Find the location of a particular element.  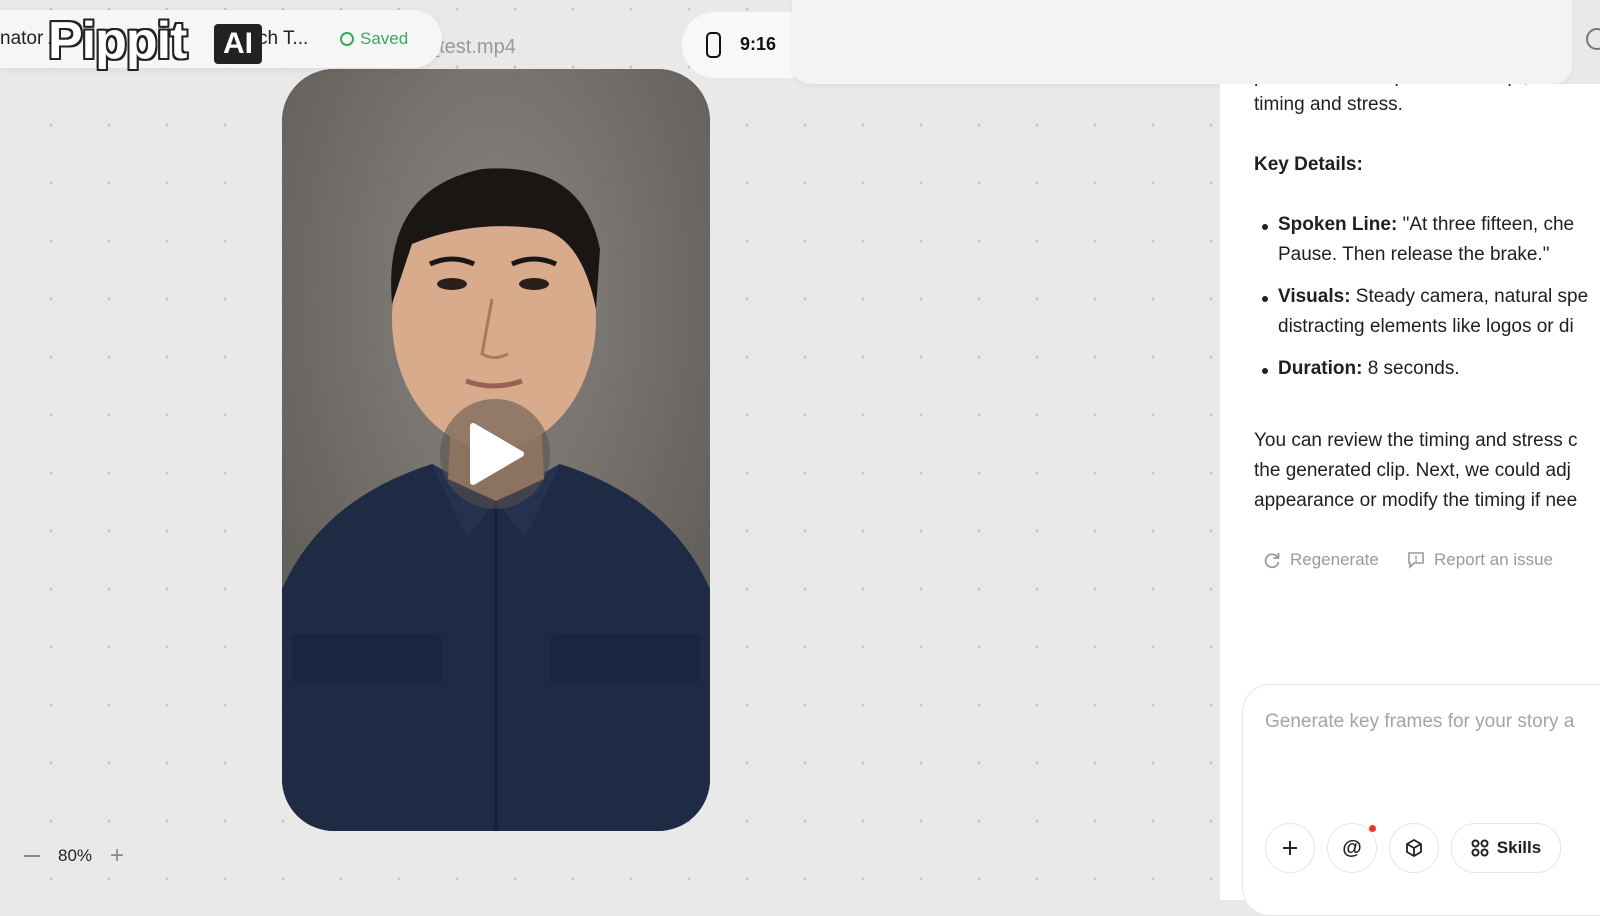

zoom-level: 80% is located at coordinates (75, 855).